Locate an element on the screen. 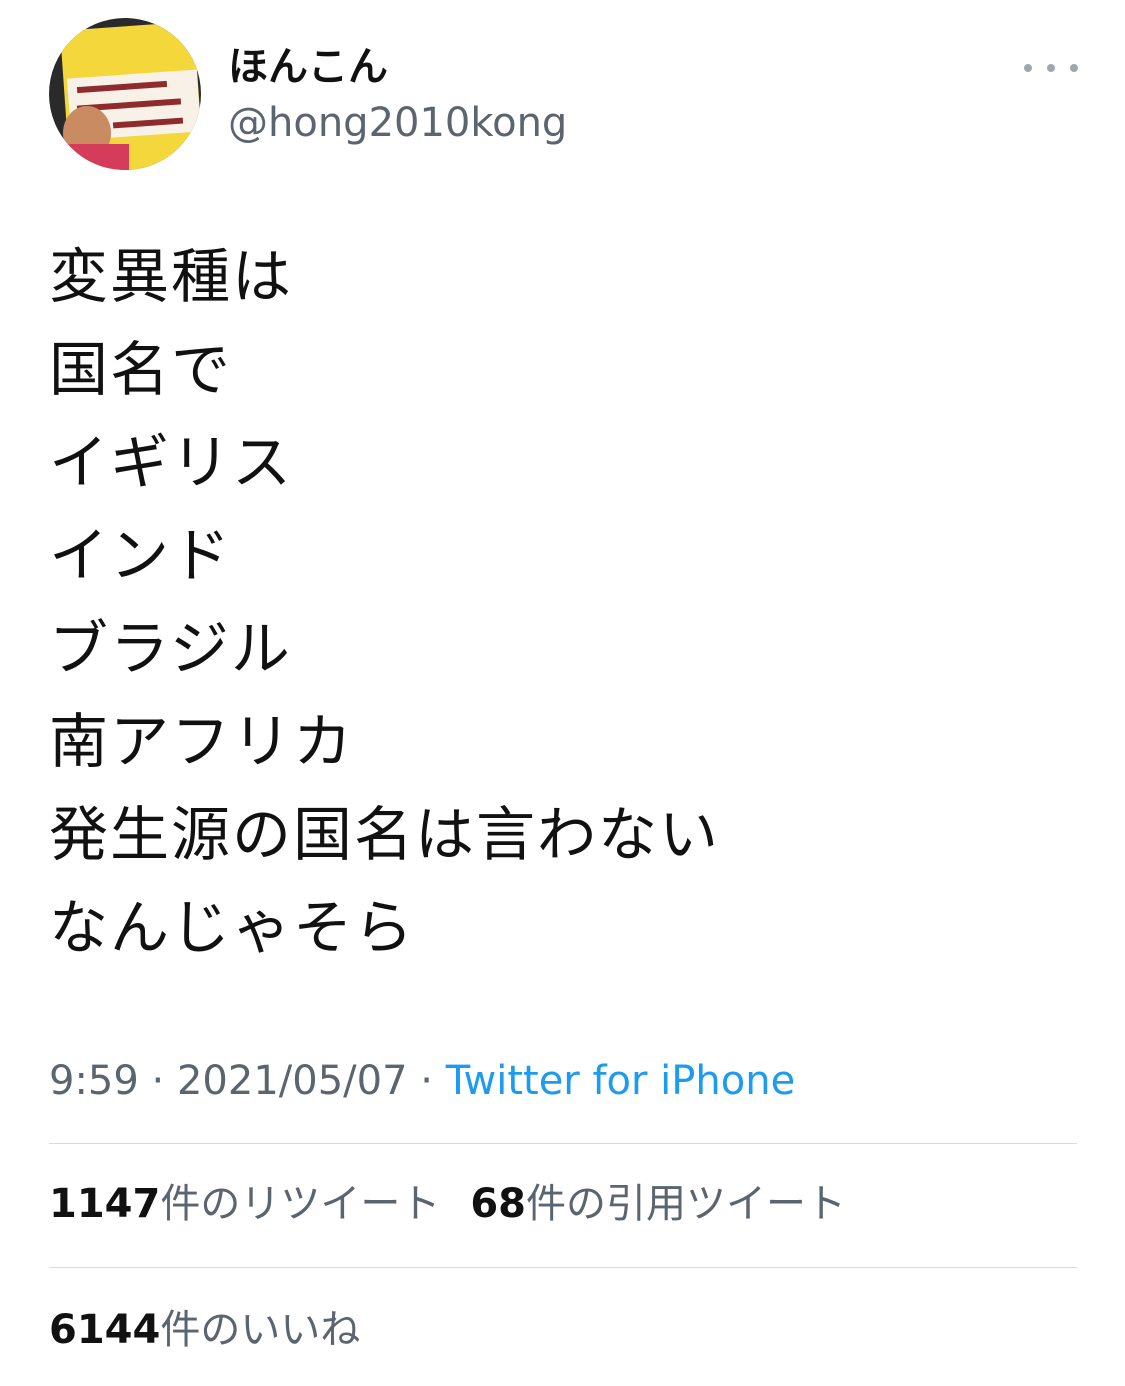  quote-count: 68 is located at coordinates (498, 1204).